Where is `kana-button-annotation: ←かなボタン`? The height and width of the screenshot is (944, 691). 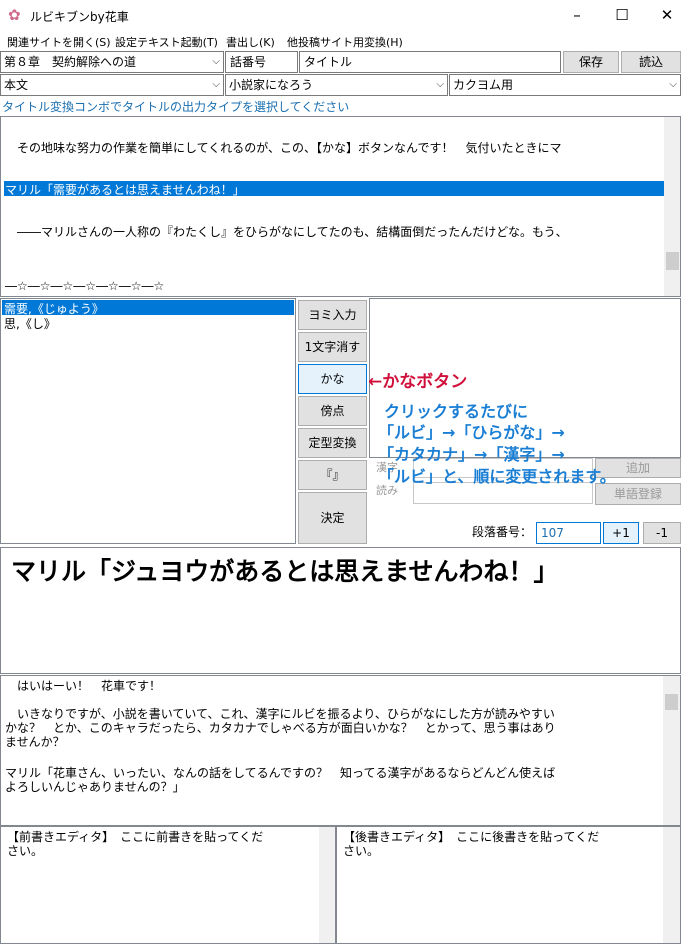 kana-button-annotation: ←かなボタン is located at coordinates (418, 382).